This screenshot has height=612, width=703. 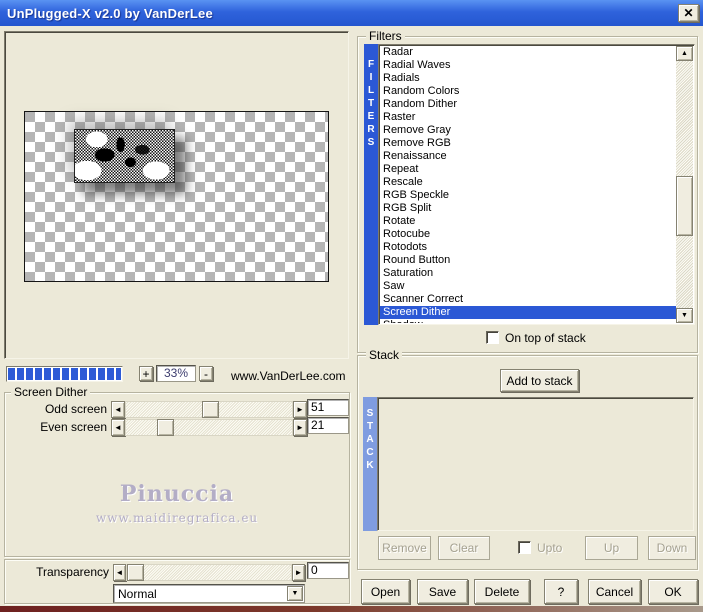 What do you see at coordinates (673, 591) in the screenshot?
I see `ok-button: OK` at bounding box center [673, 591].